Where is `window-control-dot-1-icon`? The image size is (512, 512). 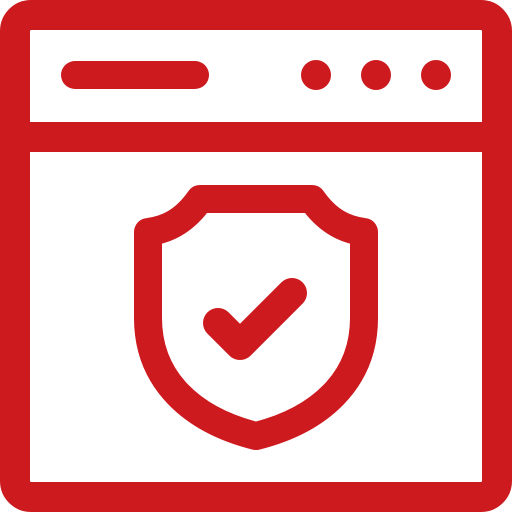 window-control-dot-1-icon is located at coordinates (316, 75).